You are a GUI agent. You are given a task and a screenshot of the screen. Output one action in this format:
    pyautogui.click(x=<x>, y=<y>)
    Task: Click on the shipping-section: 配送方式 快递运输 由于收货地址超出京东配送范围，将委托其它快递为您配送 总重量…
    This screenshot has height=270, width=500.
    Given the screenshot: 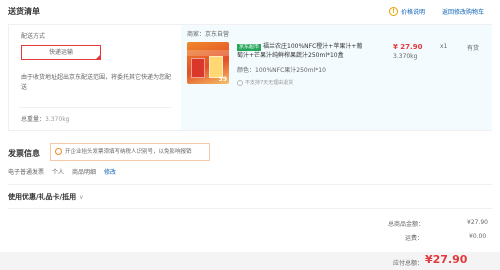 What is the action you would take?
    pyautogui.click(x=95, y=77)
    